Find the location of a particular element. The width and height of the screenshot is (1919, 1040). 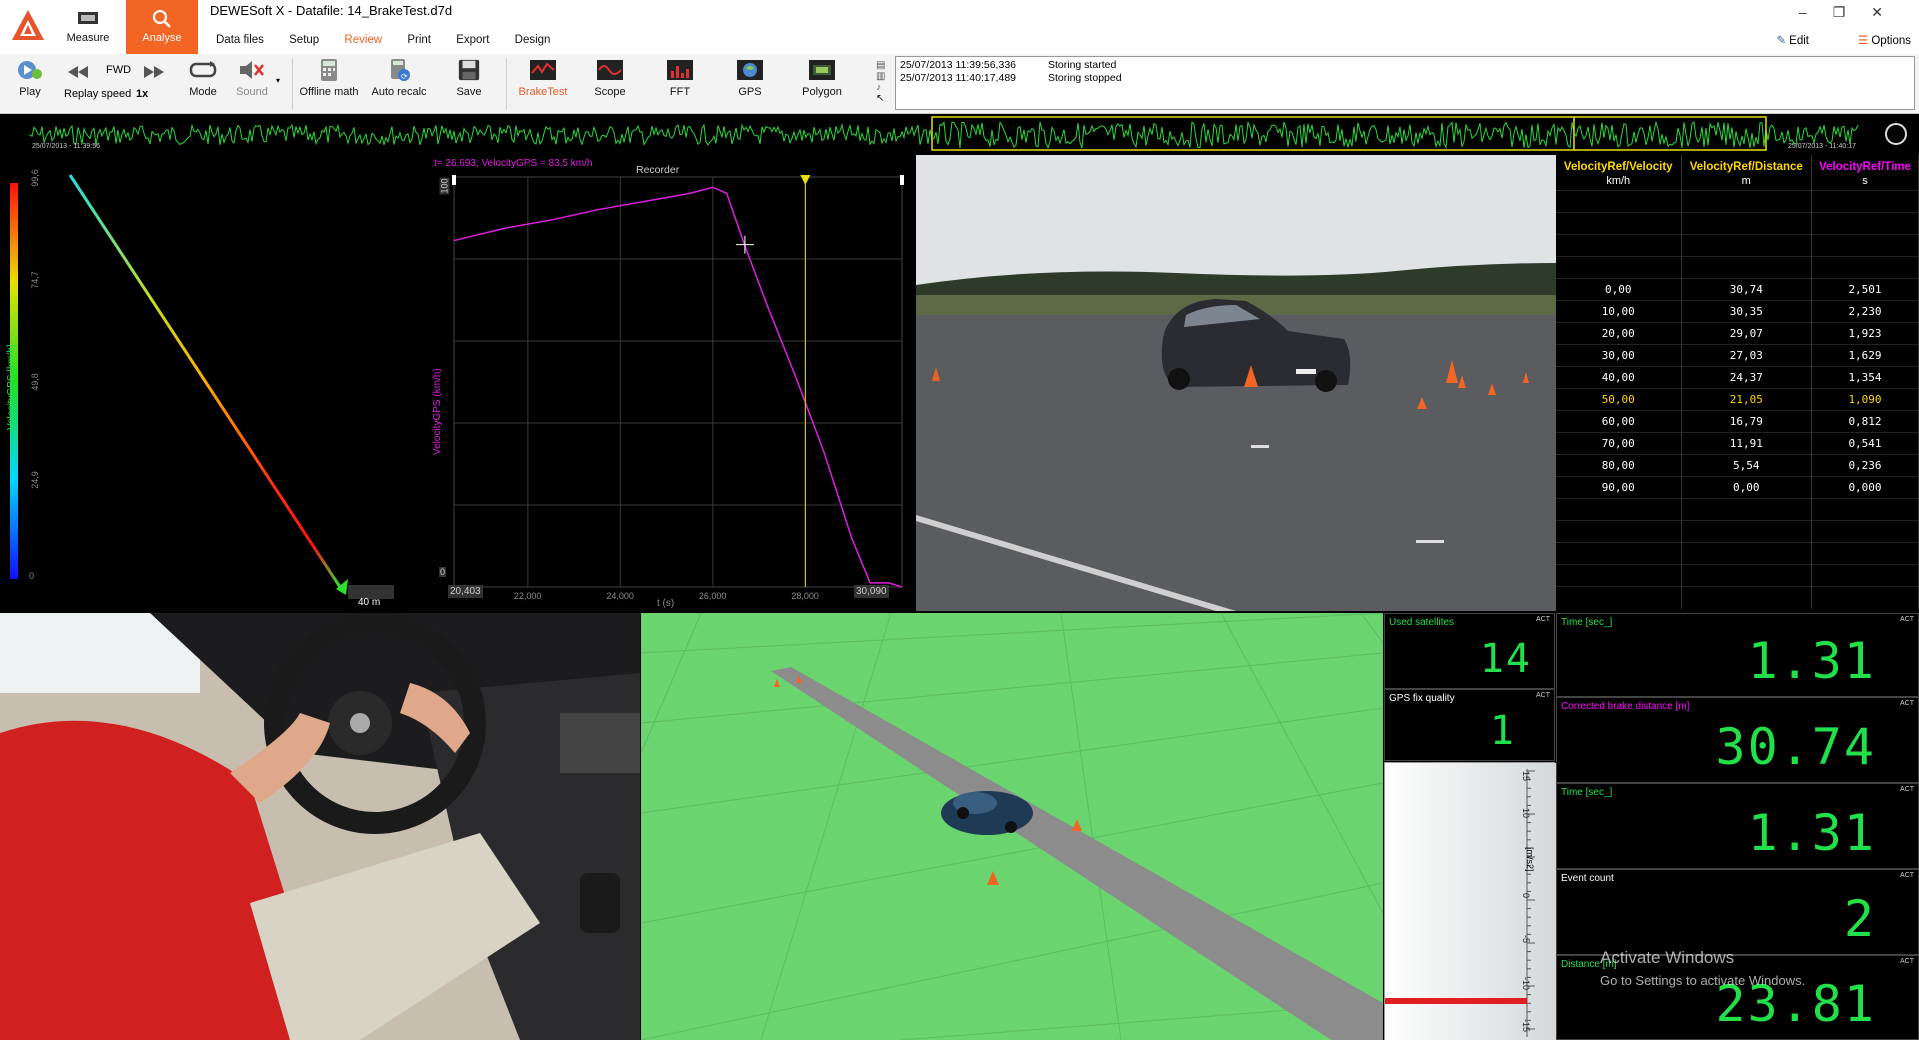

scope-screen-icon is located at coordinates (610, 70).